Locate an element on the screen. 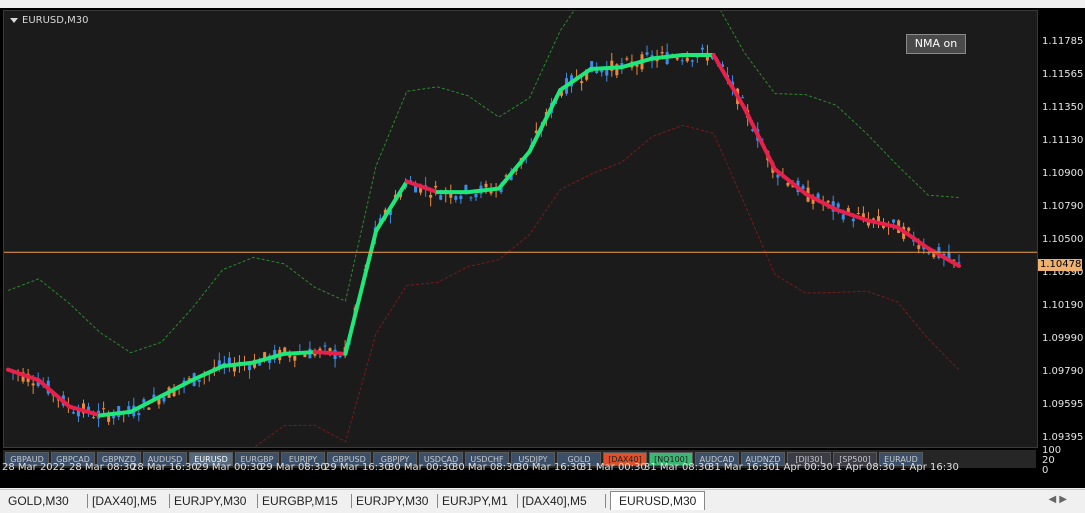 This screenshot has height=513, width=1085. time-tick: 1 Apr 08:30 is located at coordinates (865, 467).